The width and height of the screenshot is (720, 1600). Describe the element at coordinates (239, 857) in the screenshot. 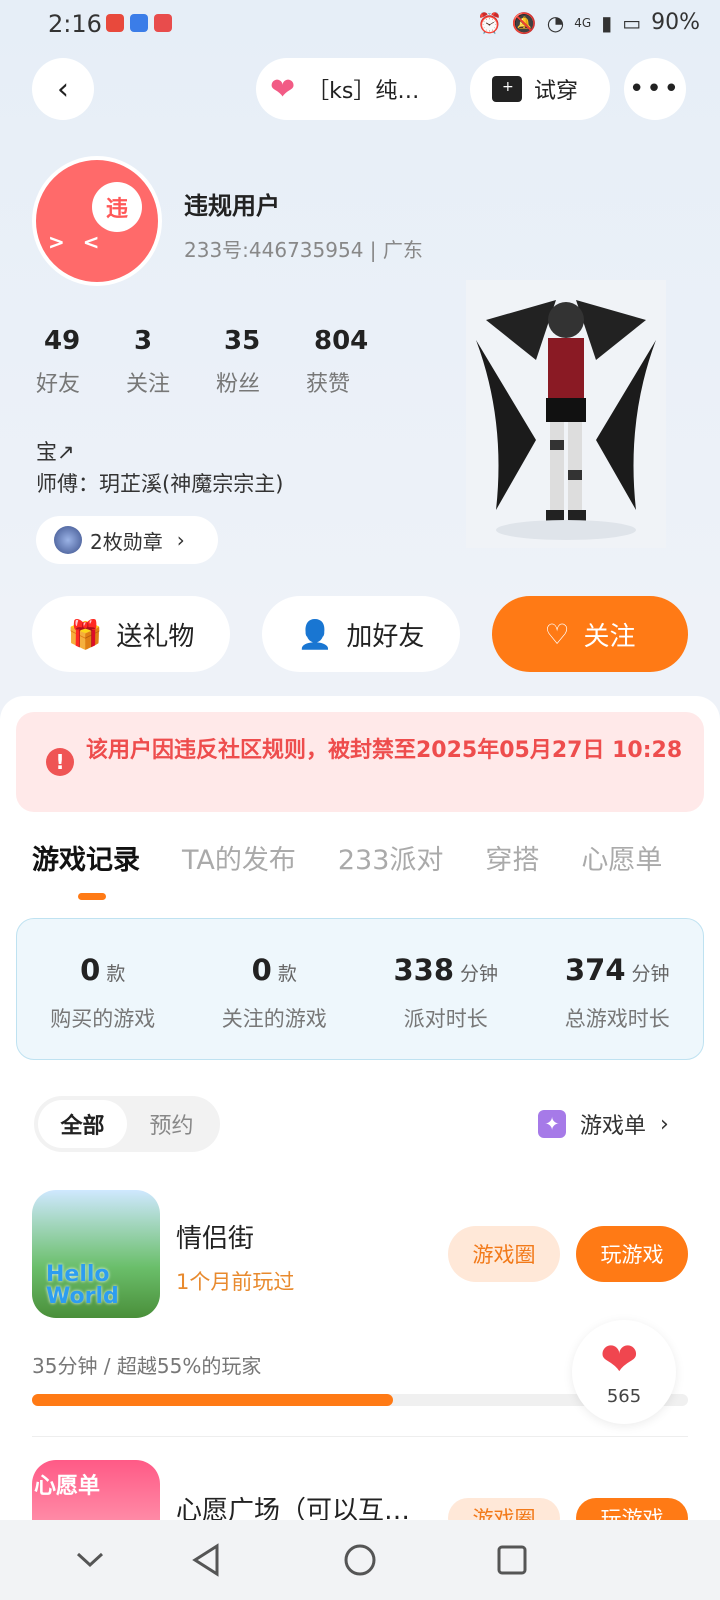

I see `tab-posts: TA的发布` at that location.